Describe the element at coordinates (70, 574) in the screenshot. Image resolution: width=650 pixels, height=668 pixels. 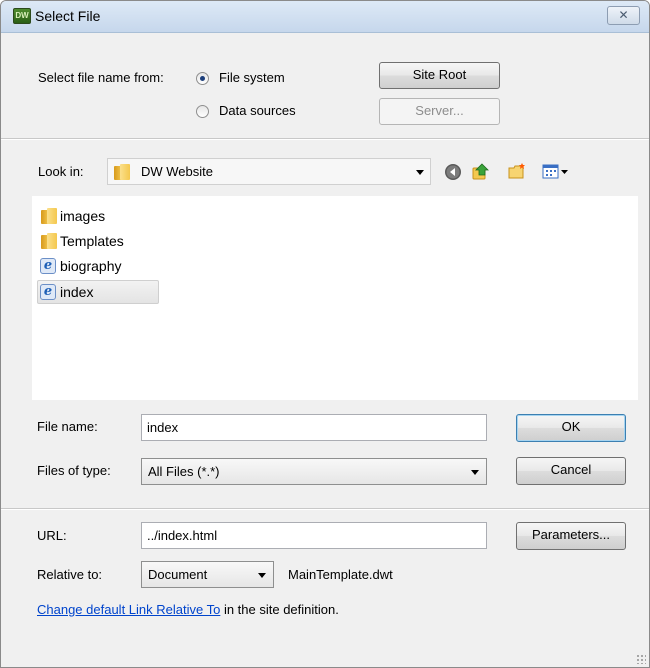
I see `relative-to-label: Relative to:` at that location.